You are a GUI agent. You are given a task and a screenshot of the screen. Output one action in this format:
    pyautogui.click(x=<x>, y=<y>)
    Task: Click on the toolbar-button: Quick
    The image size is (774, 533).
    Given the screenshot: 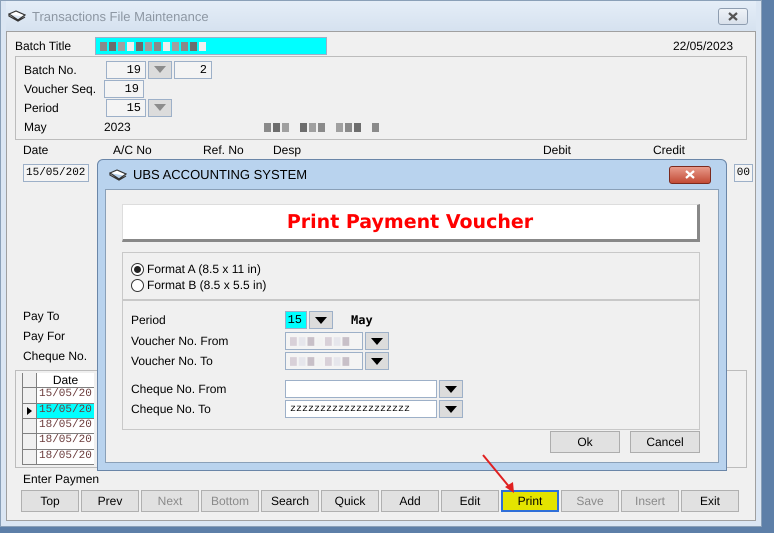 What is the action you would take?
    pyautogui.click(x=350, y=501)
    